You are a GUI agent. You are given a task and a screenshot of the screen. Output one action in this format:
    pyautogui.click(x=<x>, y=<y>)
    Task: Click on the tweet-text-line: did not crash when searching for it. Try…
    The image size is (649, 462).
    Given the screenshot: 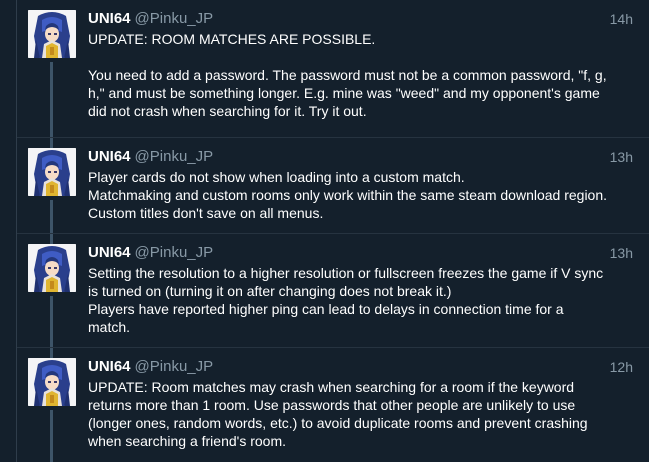 What is the action you would take?
    pyautogui.click(x=227, y=111)
    